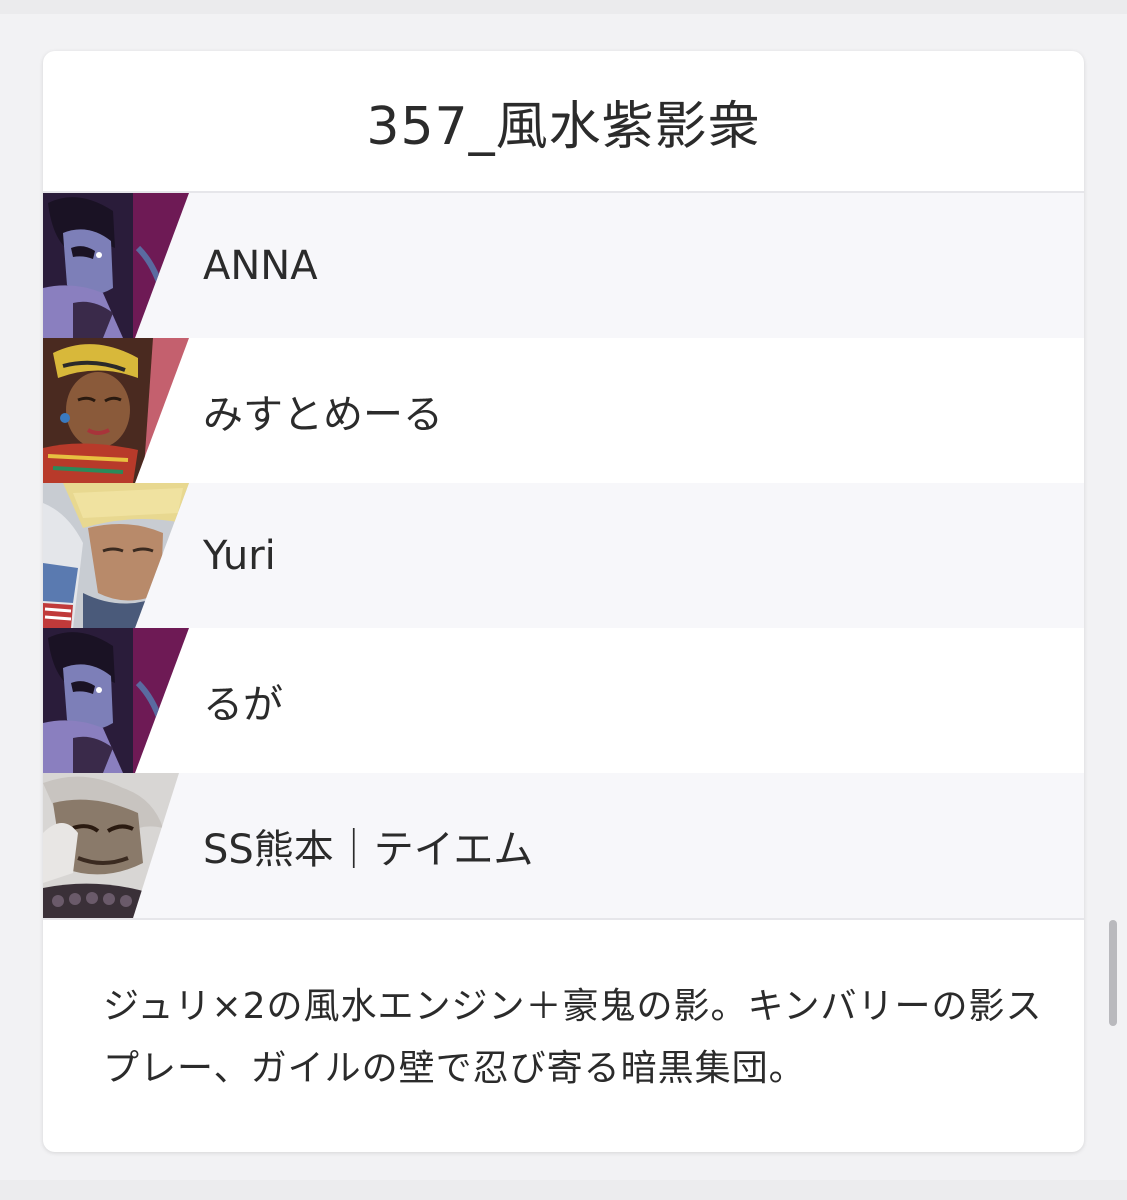 The height and width of the screenshot is (1200, 1127). I want to click on member-row: Yuri, so click(563, 555).